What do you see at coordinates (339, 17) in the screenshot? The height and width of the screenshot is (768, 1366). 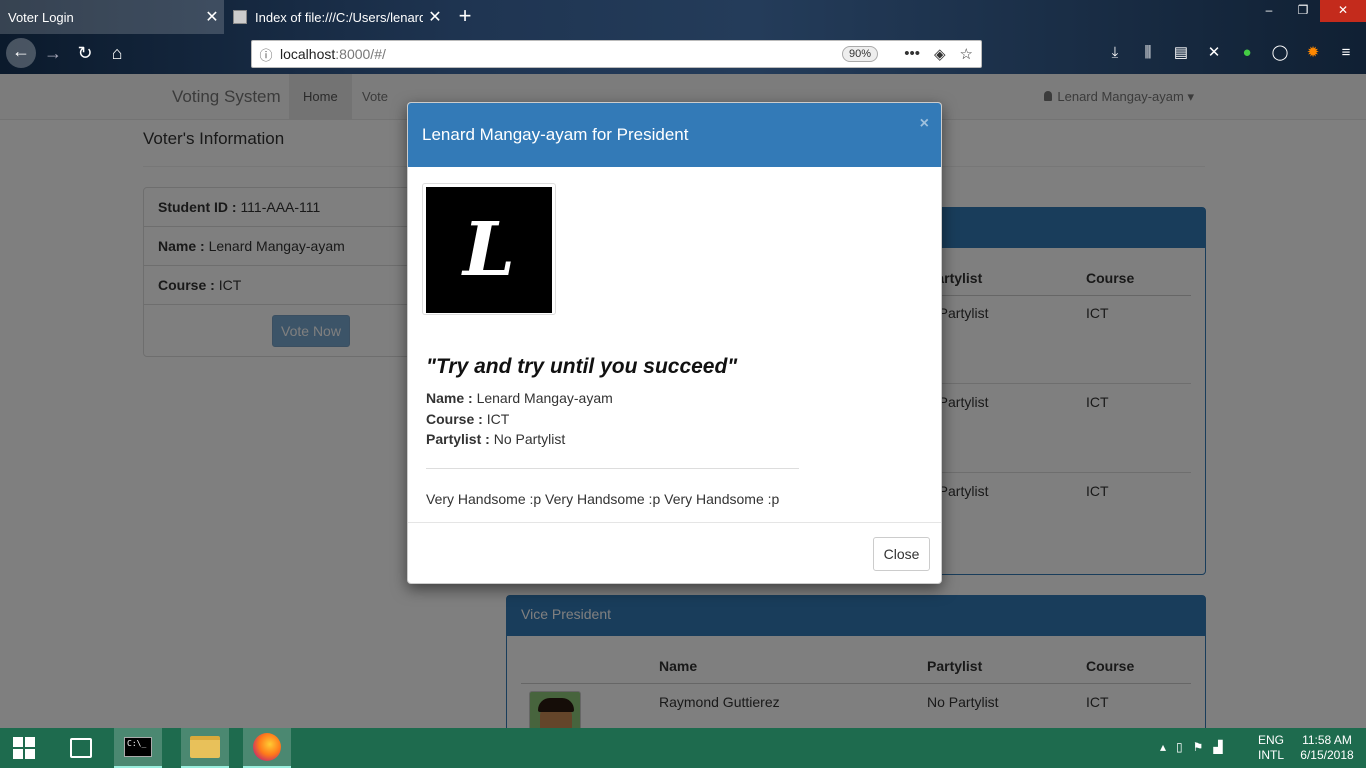 I see `tab-title: Index of file:///C:/Users/lenard` at bounding box center [339, 17].